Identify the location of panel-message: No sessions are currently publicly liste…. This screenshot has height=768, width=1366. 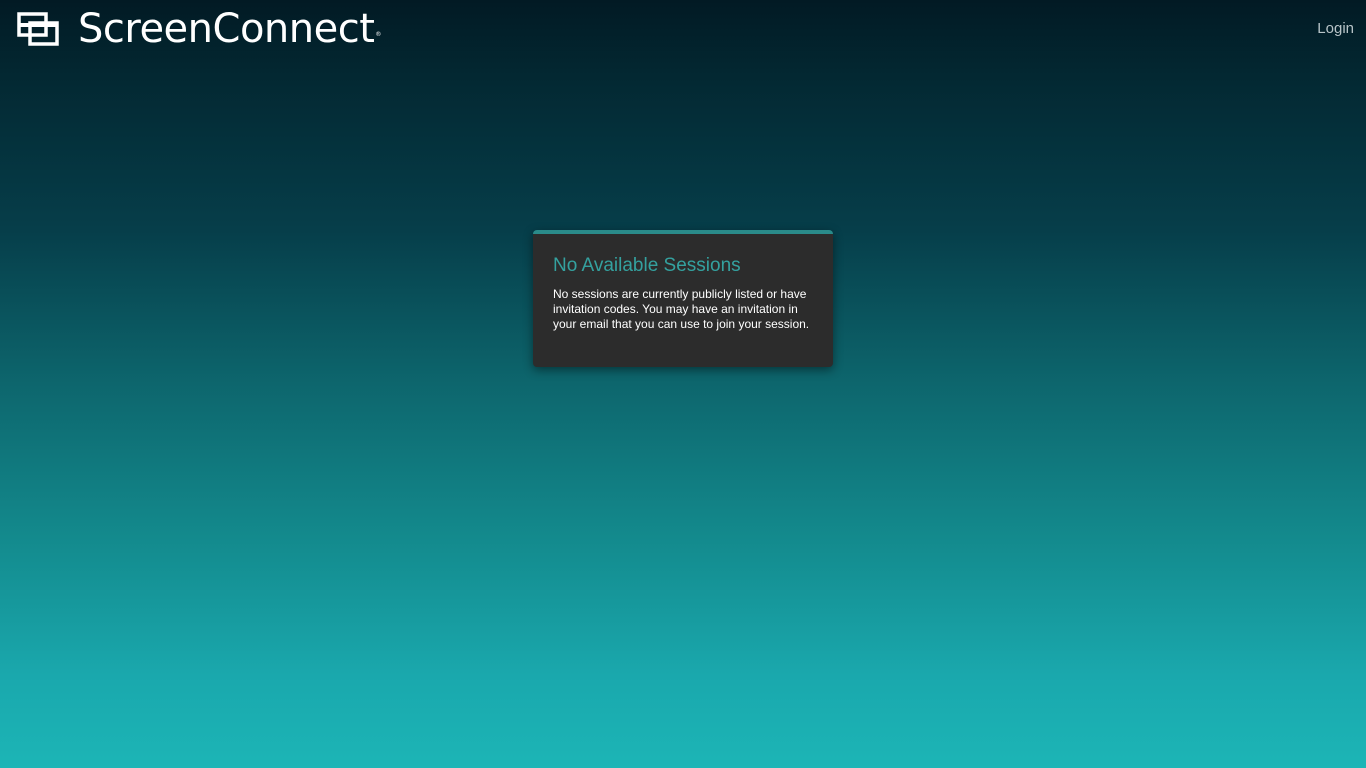
(681, 309).